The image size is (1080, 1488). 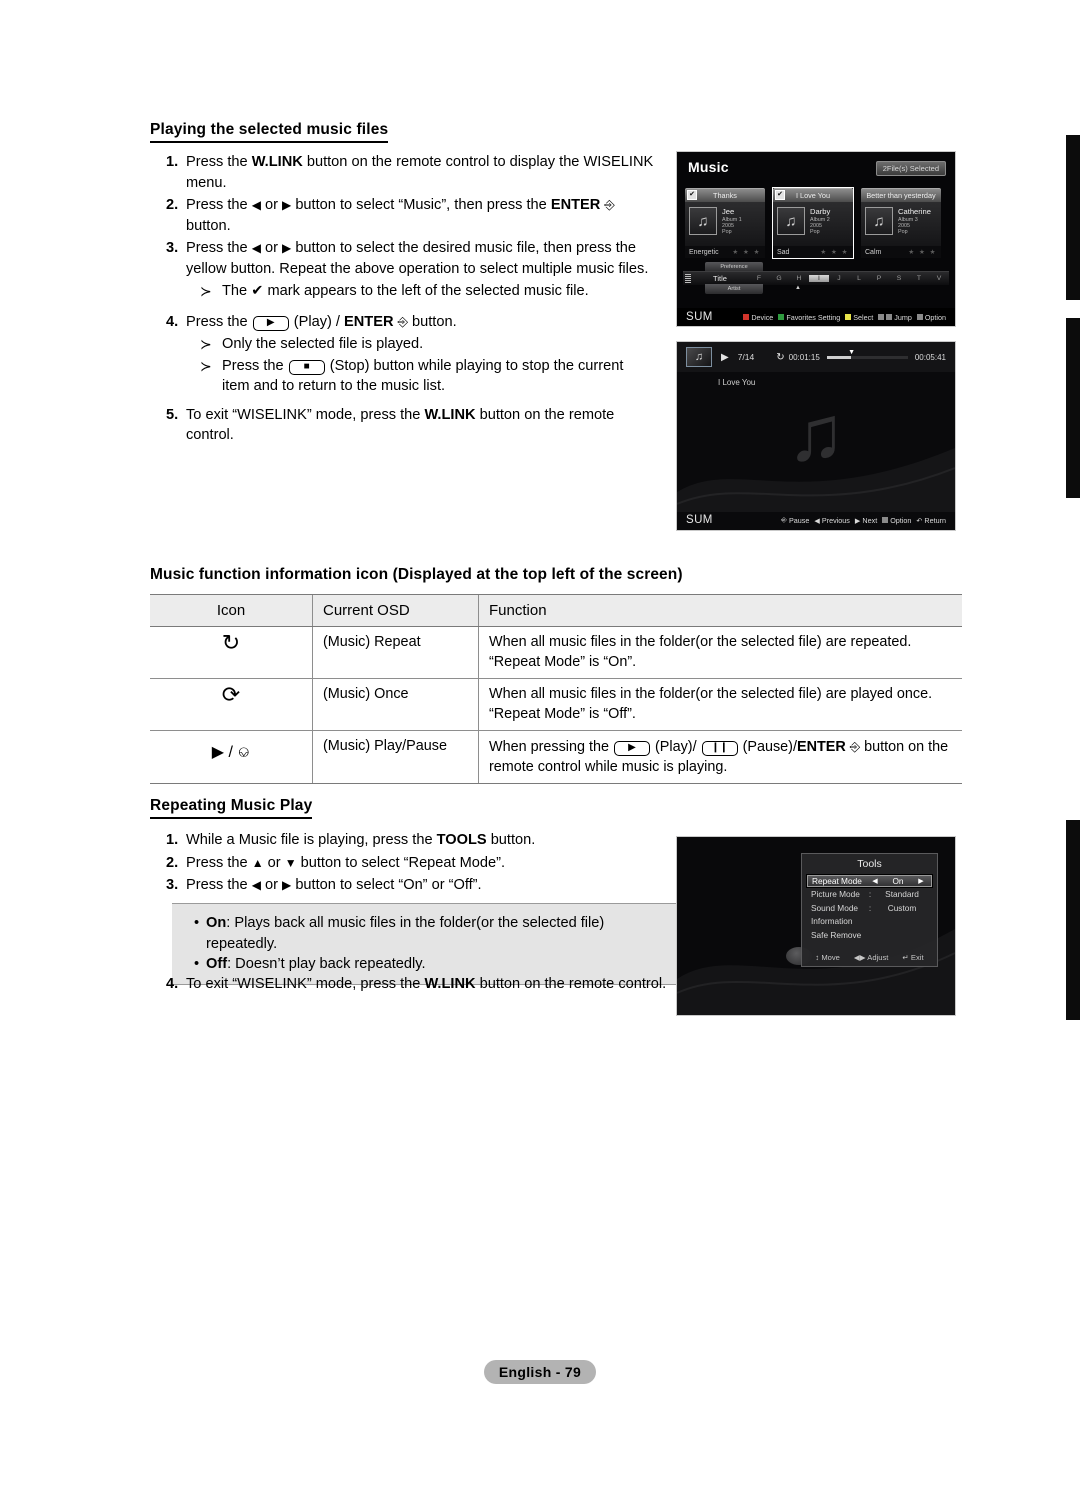 I want to click on hint-label: Next, so click(x=870, y=520).